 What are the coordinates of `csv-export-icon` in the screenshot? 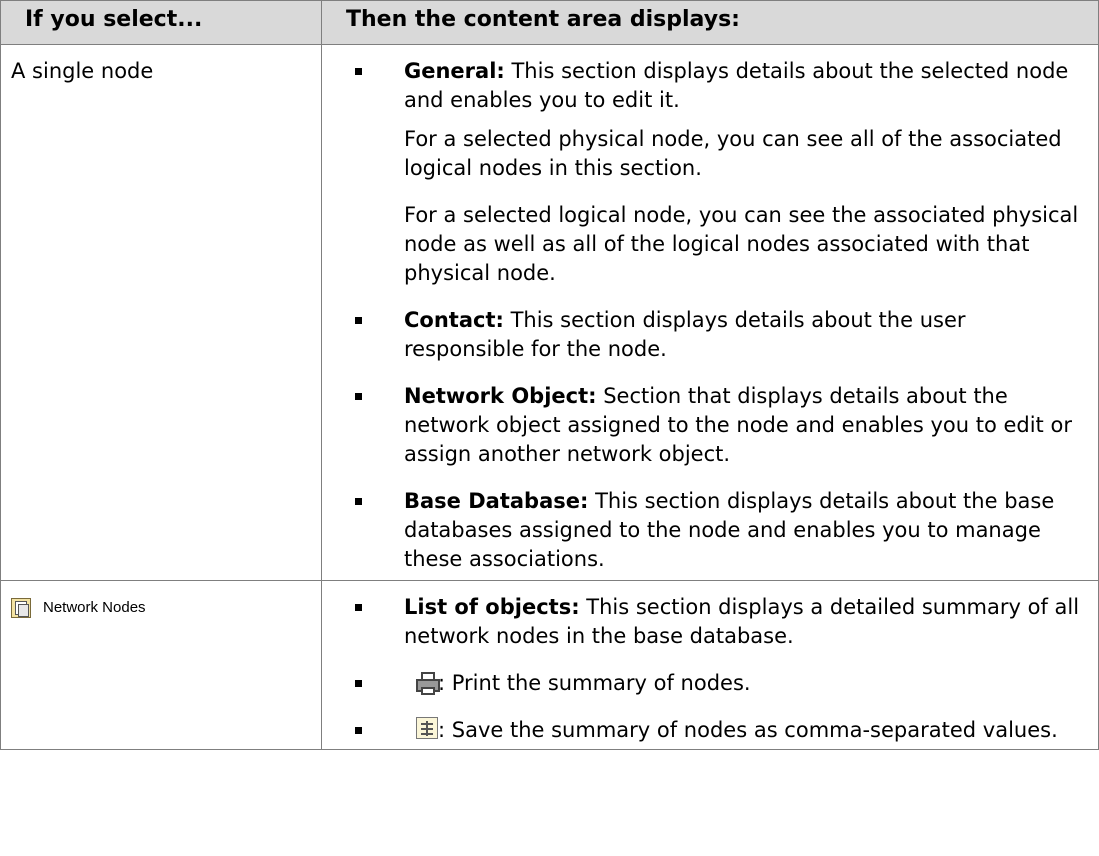 It's located at (427, 728).